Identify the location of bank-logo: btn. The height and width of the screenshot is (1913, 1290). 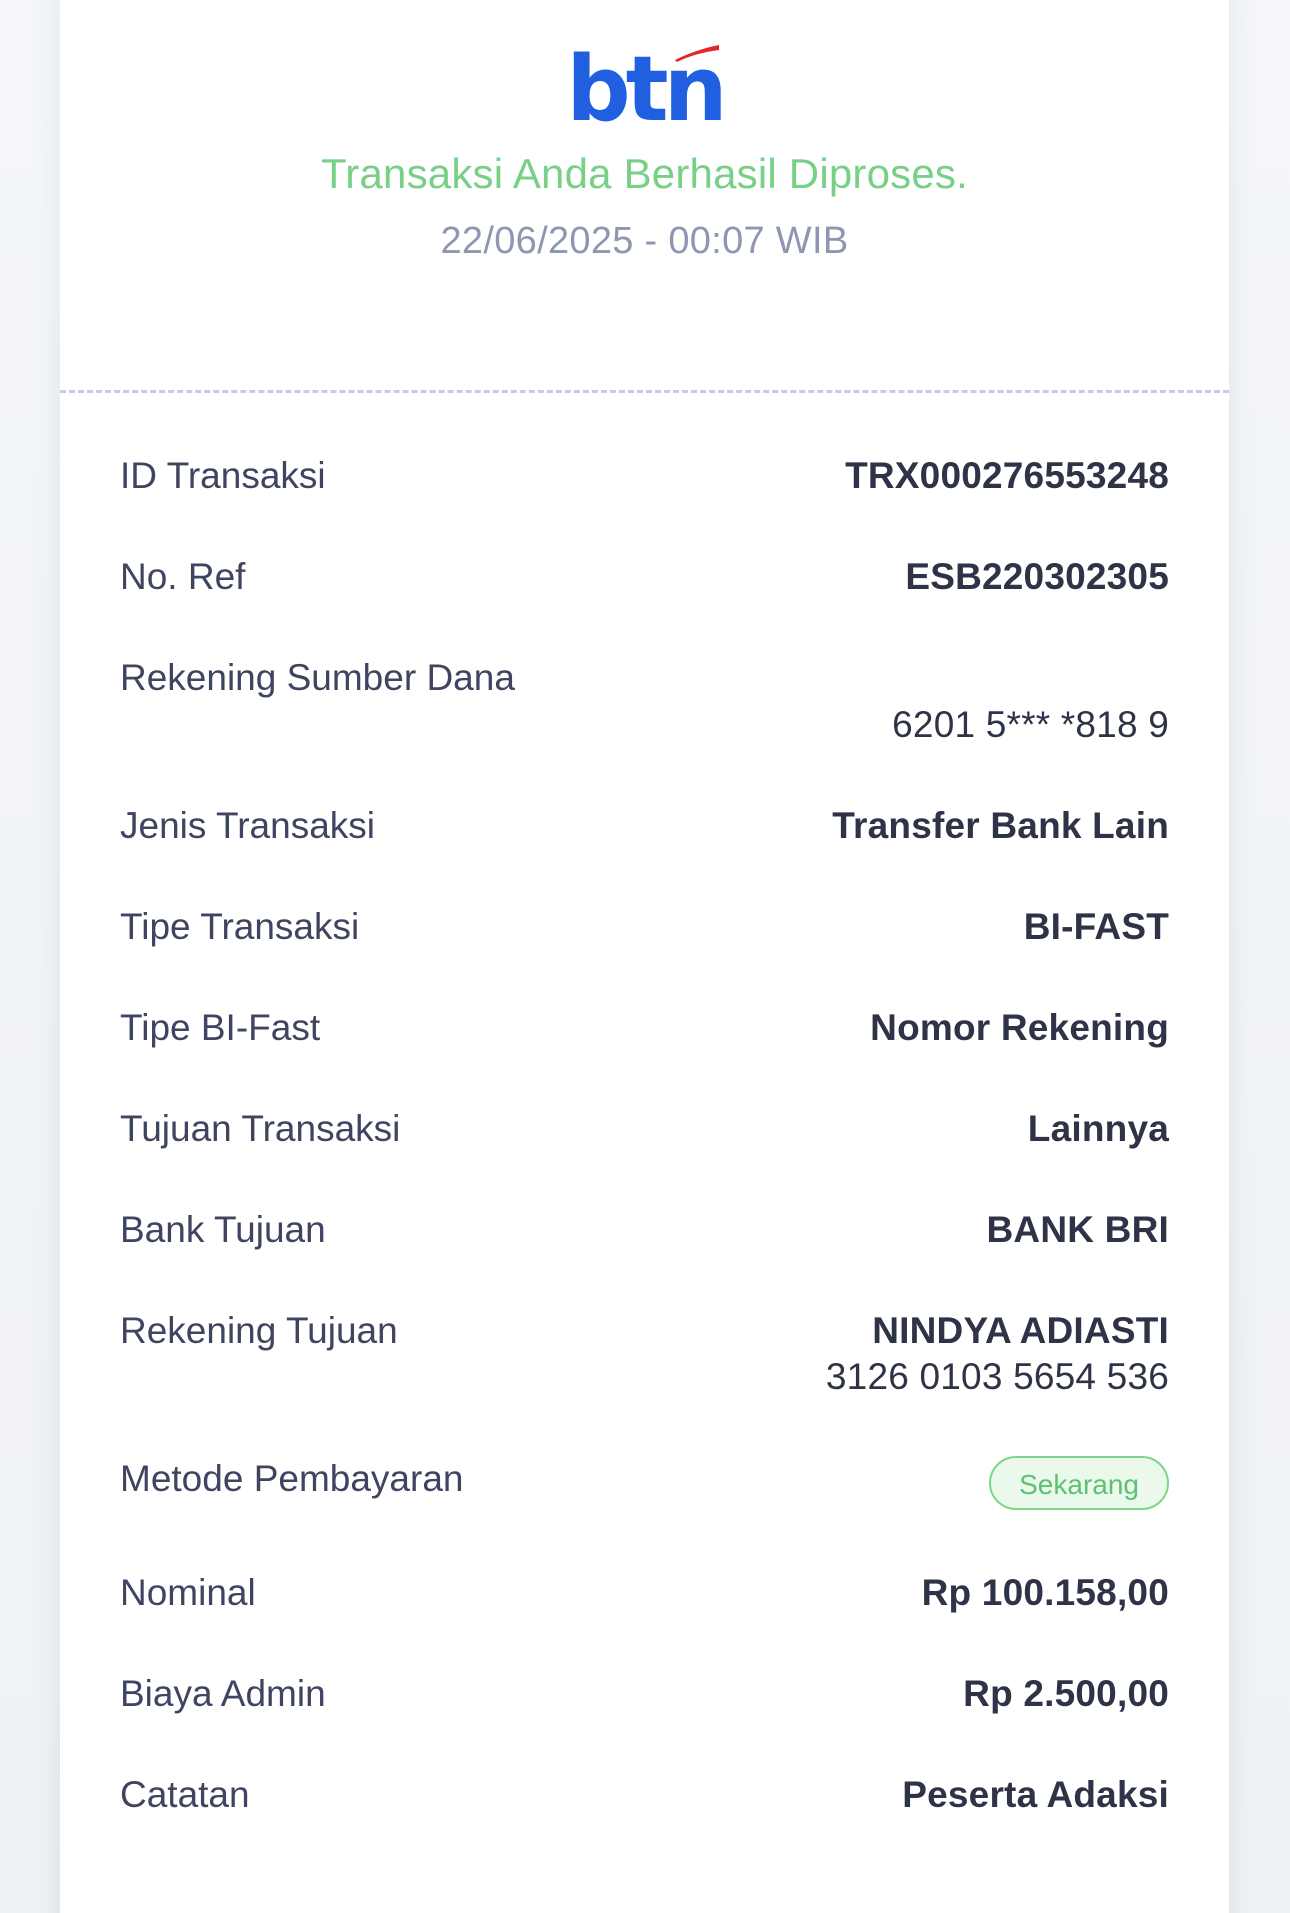
(644, 90).